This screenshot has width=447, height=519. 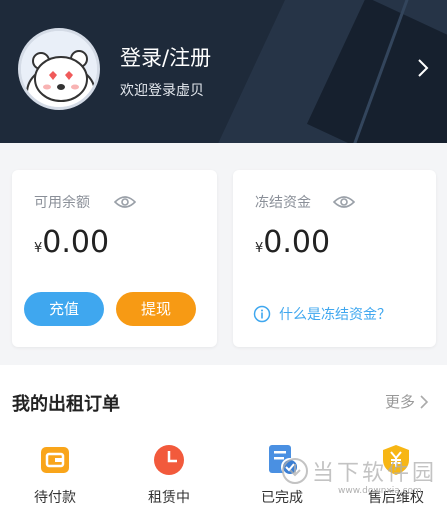 I want to click on balance-label: 可用余额, so click(x=62, y=203).